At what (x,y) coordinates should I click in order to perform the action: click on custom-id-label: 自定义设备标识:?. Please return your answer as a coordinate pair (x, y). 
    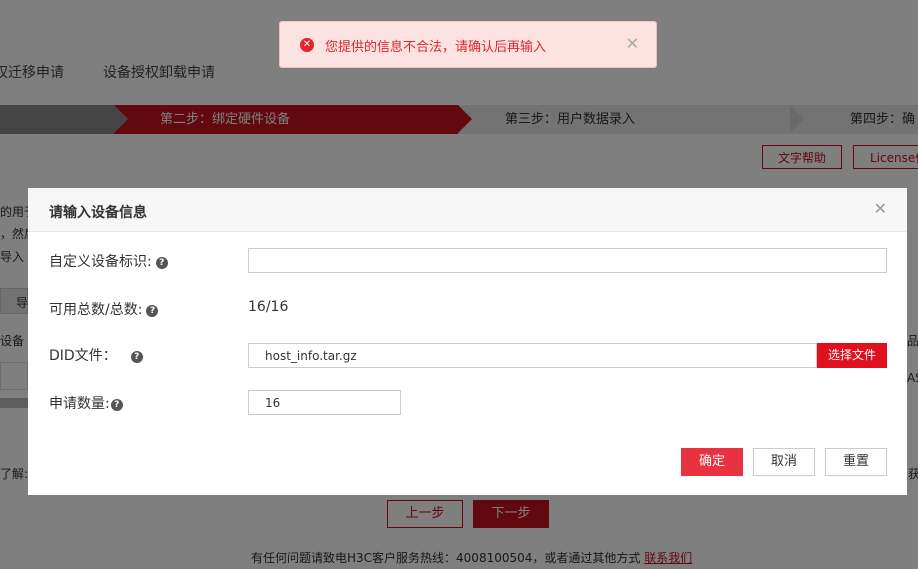
    Looking at the image, I should click on (108, 261).